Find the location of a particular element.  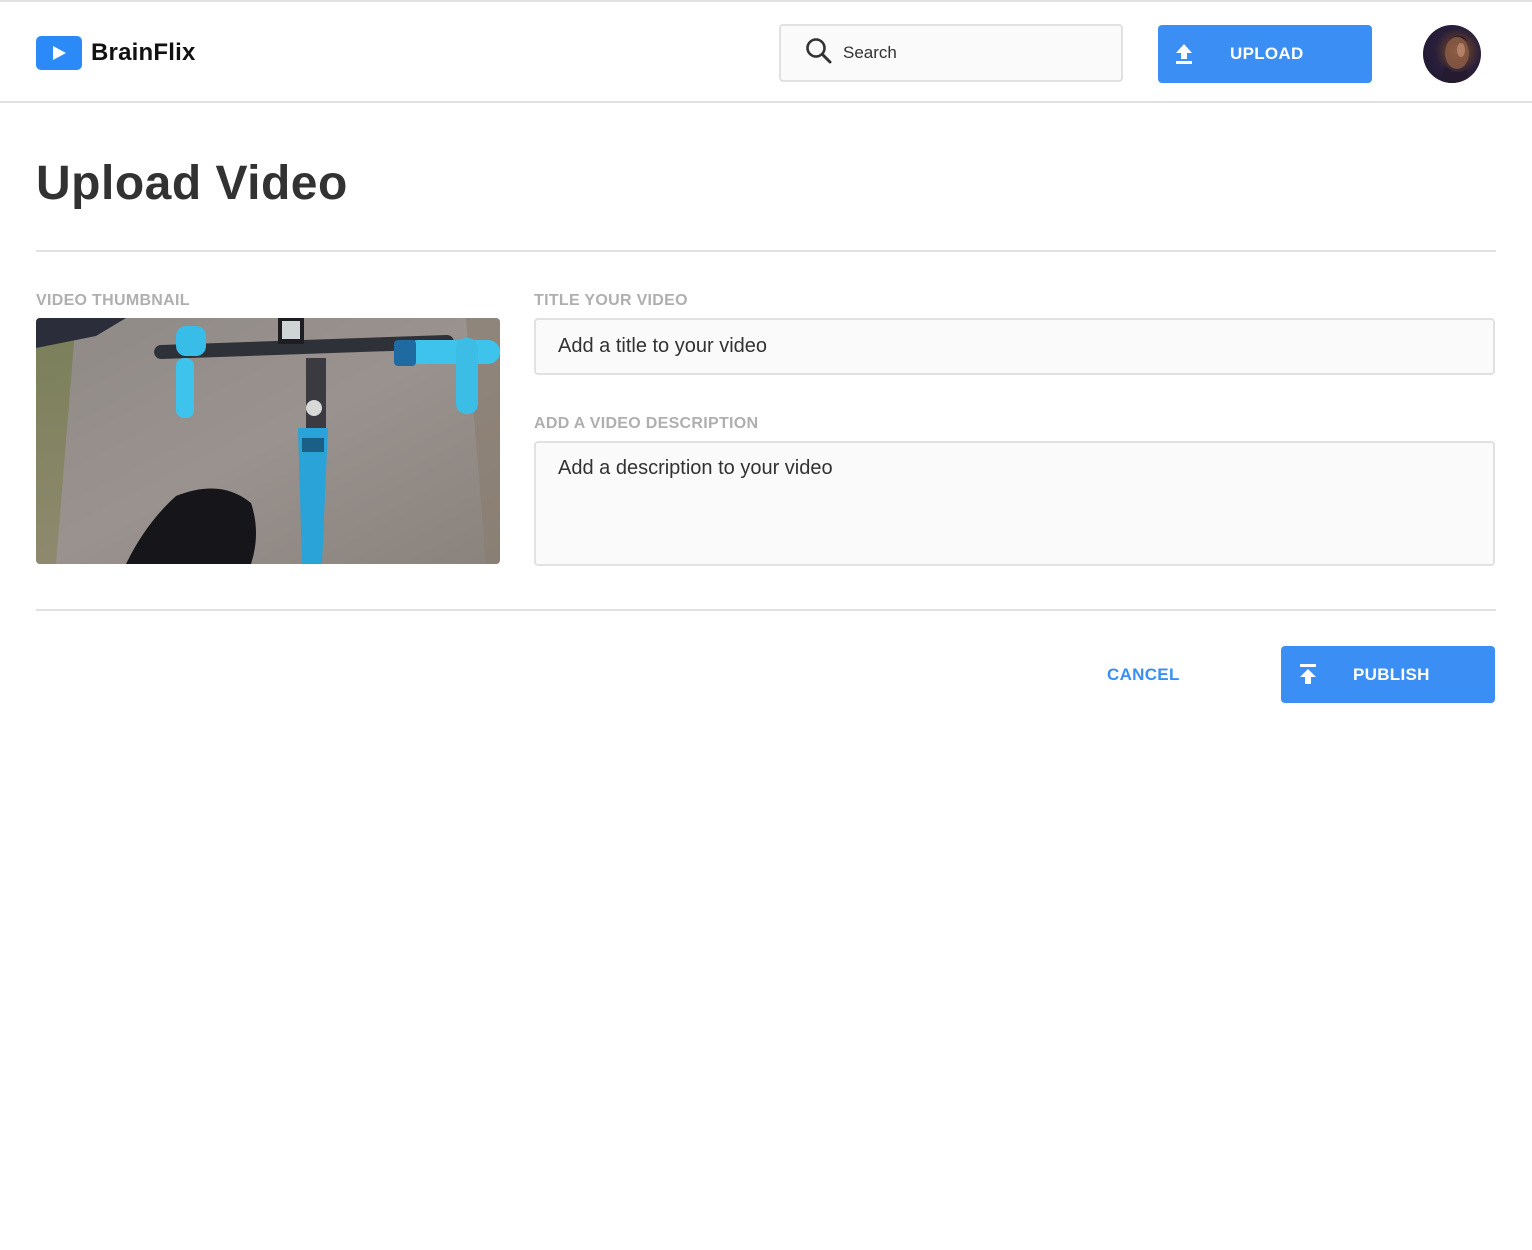

video-thumbnail is located at coordinates (268, 441).